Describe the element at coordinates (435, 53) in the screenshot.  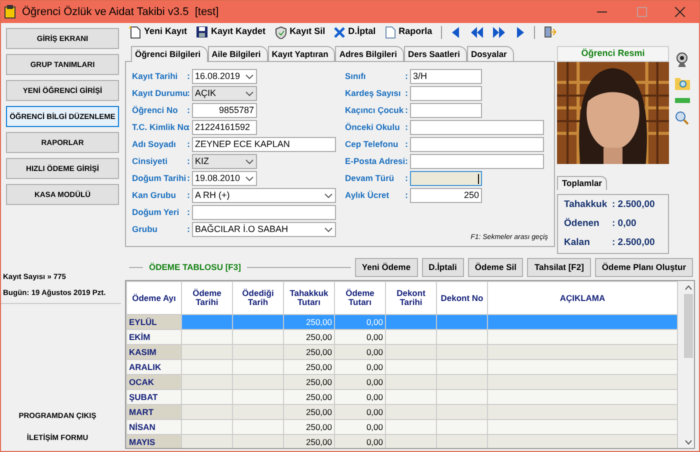
I see `tab: Ders Saatleri` at that location.